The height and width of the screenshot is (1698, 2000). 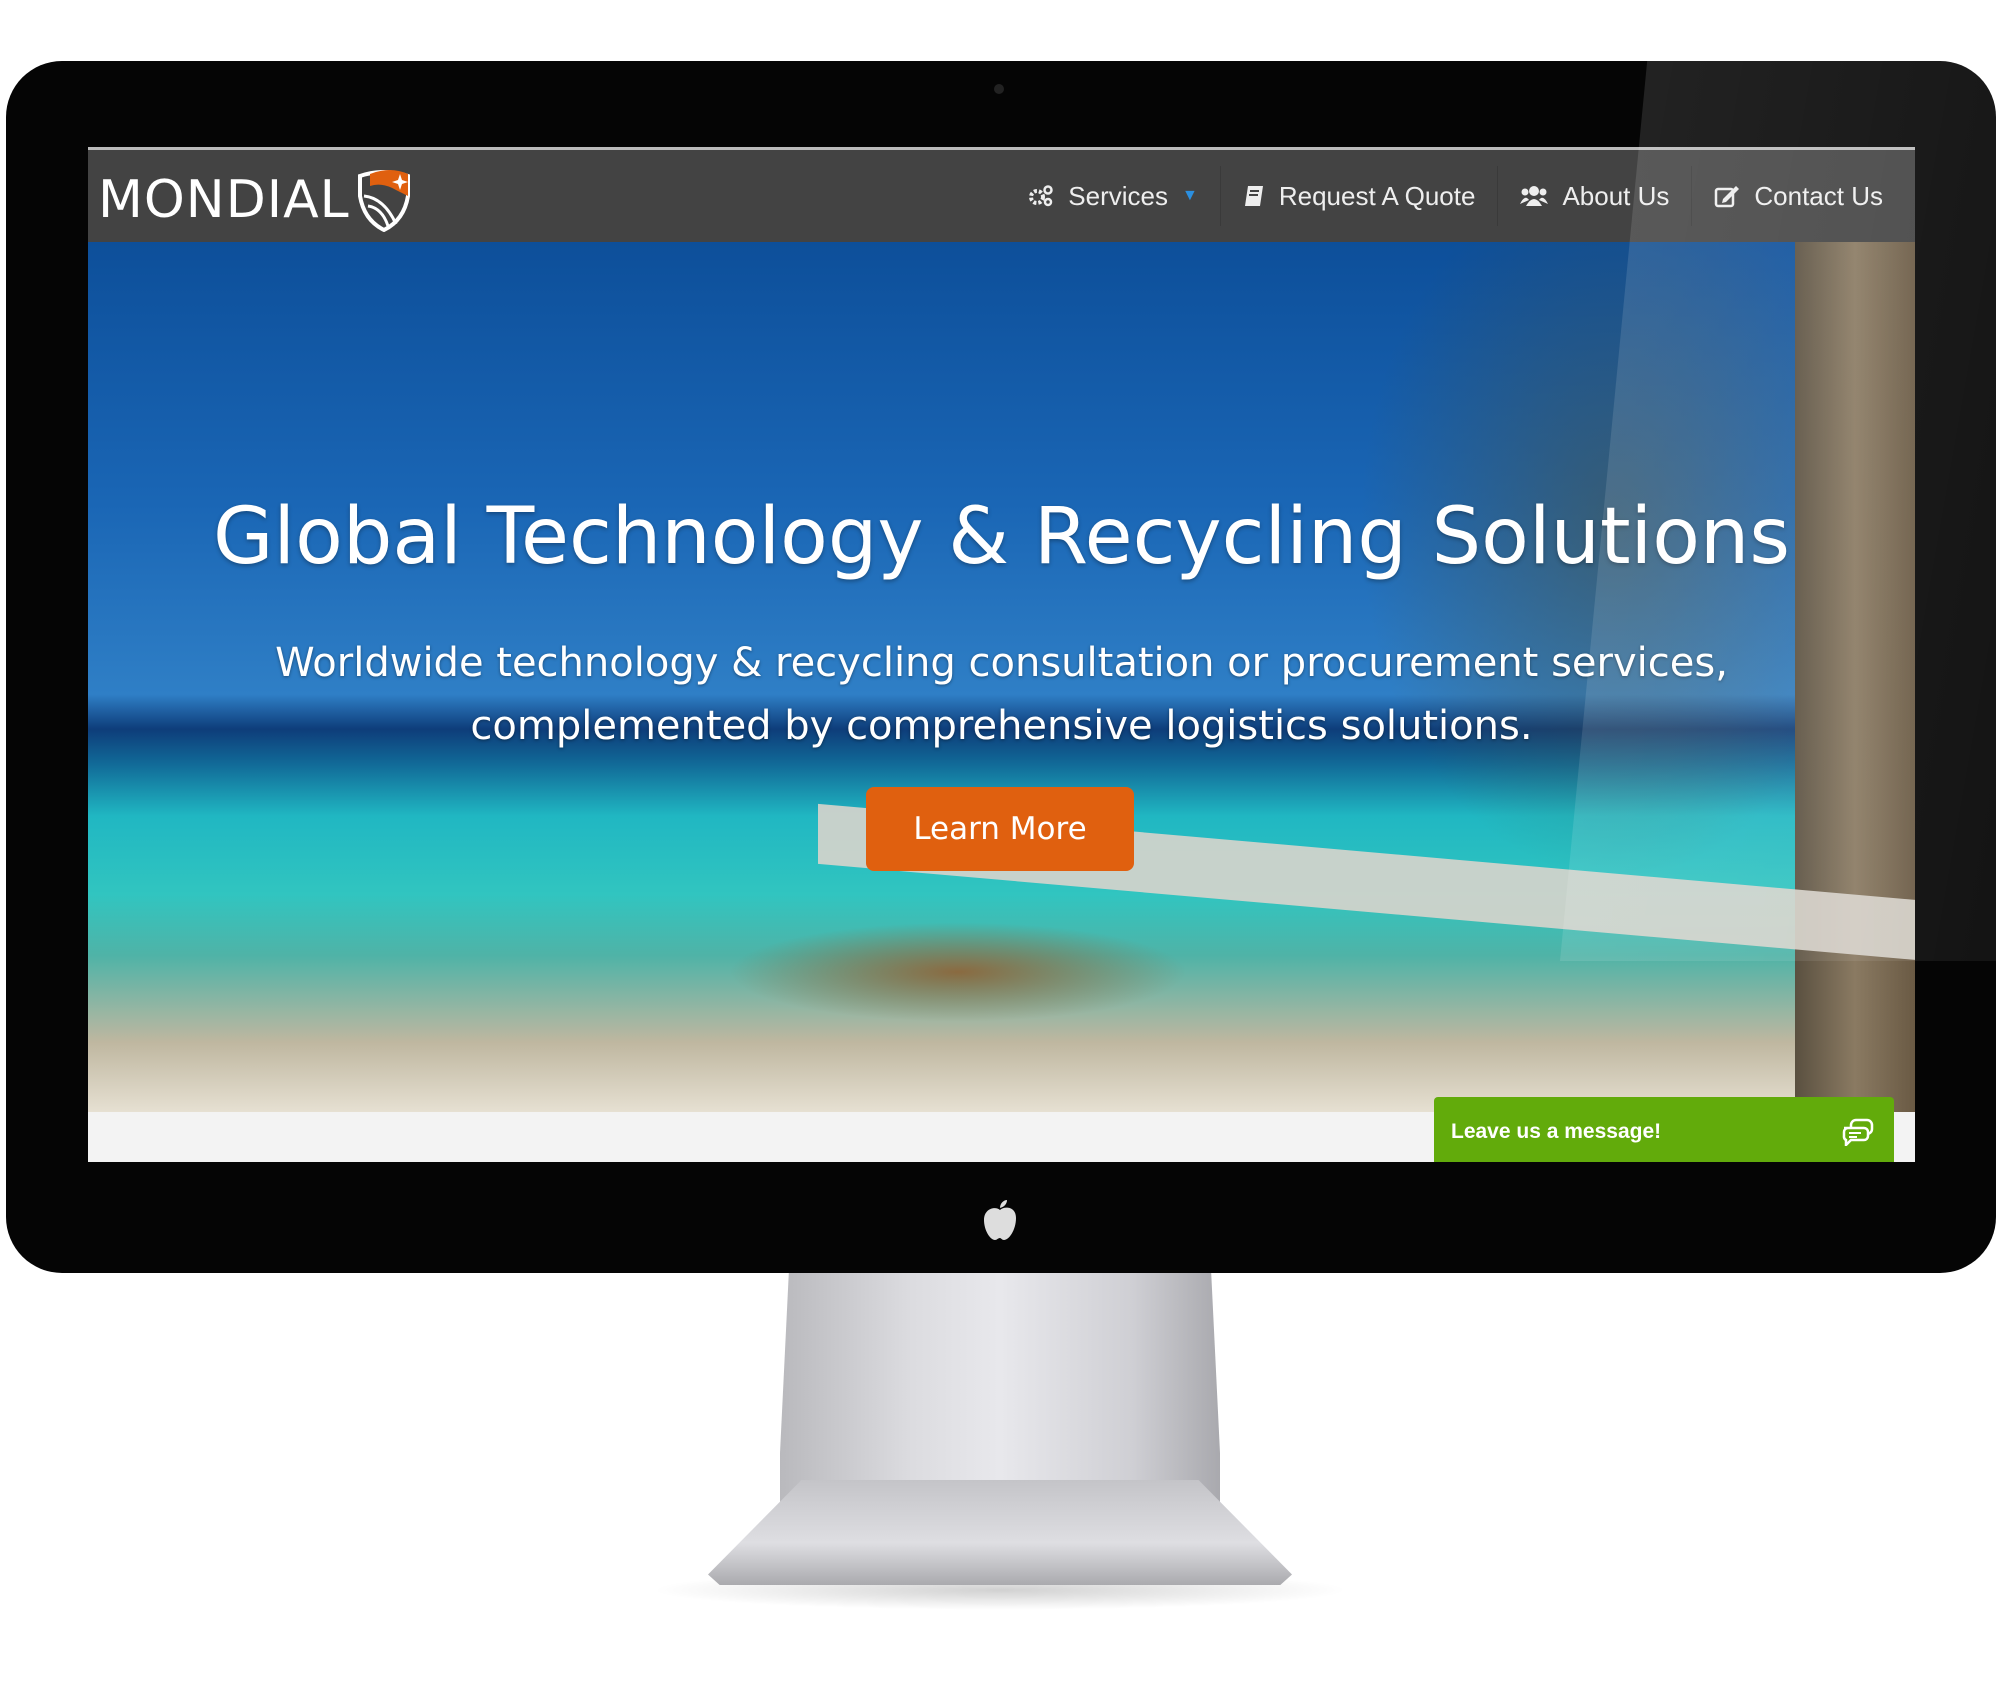 I want to click on book-icon, so click(x=1253, y=196).